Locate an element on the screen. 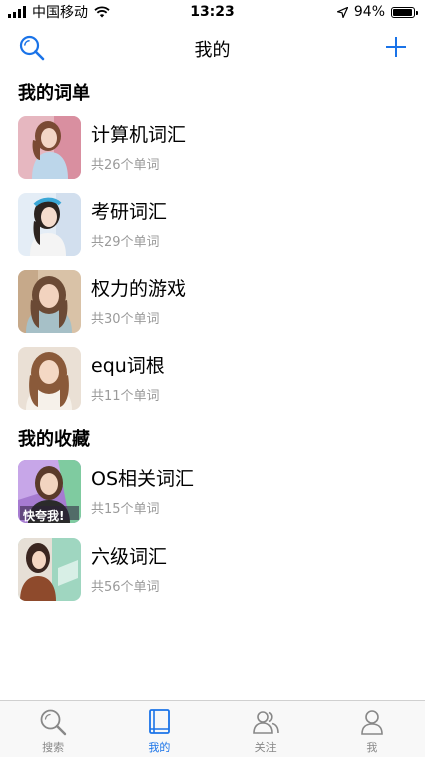 This screenshot has height=757, width=425. list-word-count: 共15个单词 is located at coordinates (125, 509).